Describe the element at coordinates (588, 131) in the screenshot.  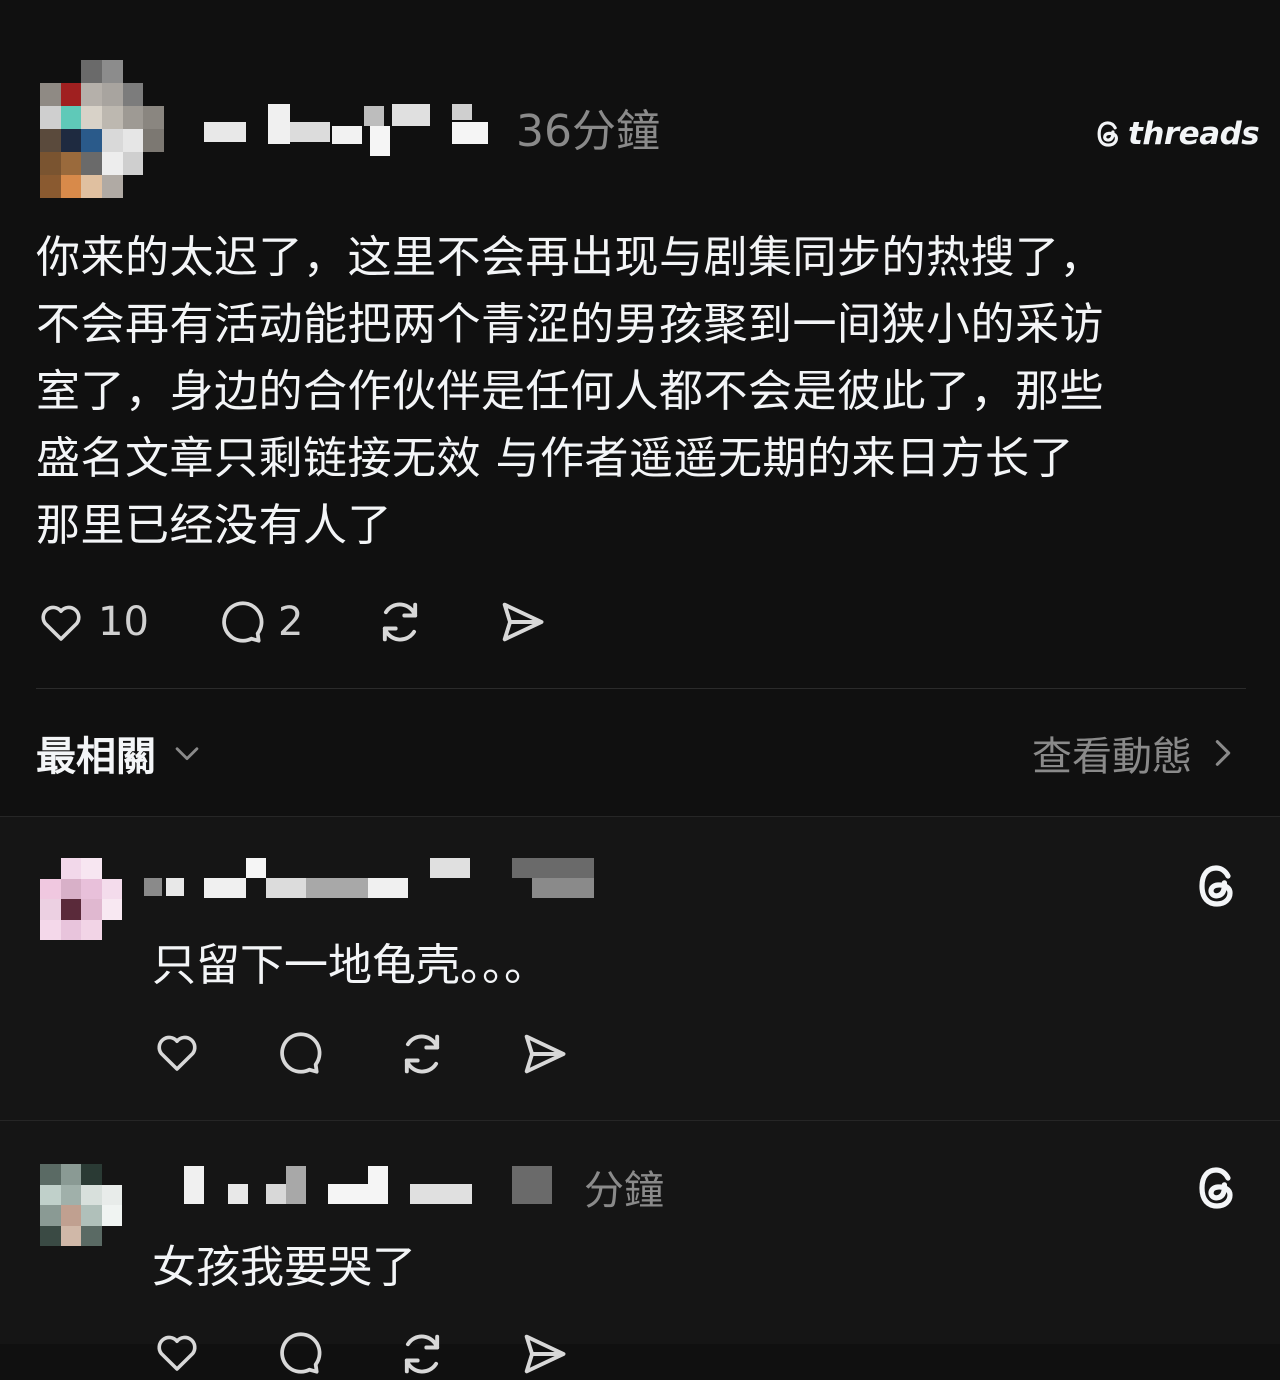
I see `post-time-ago: 36分鐘` at that location.